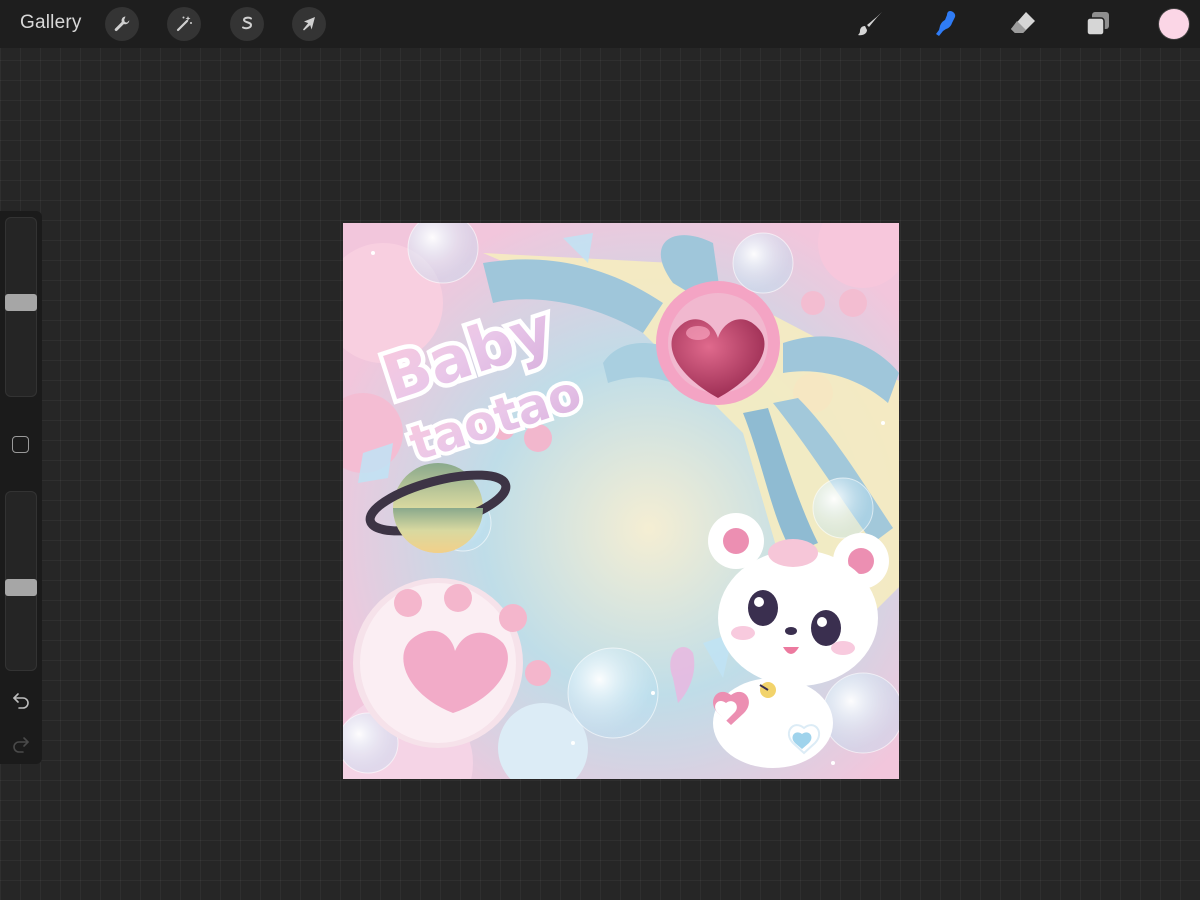  I want to click on brush-icon, so click(870, 24).